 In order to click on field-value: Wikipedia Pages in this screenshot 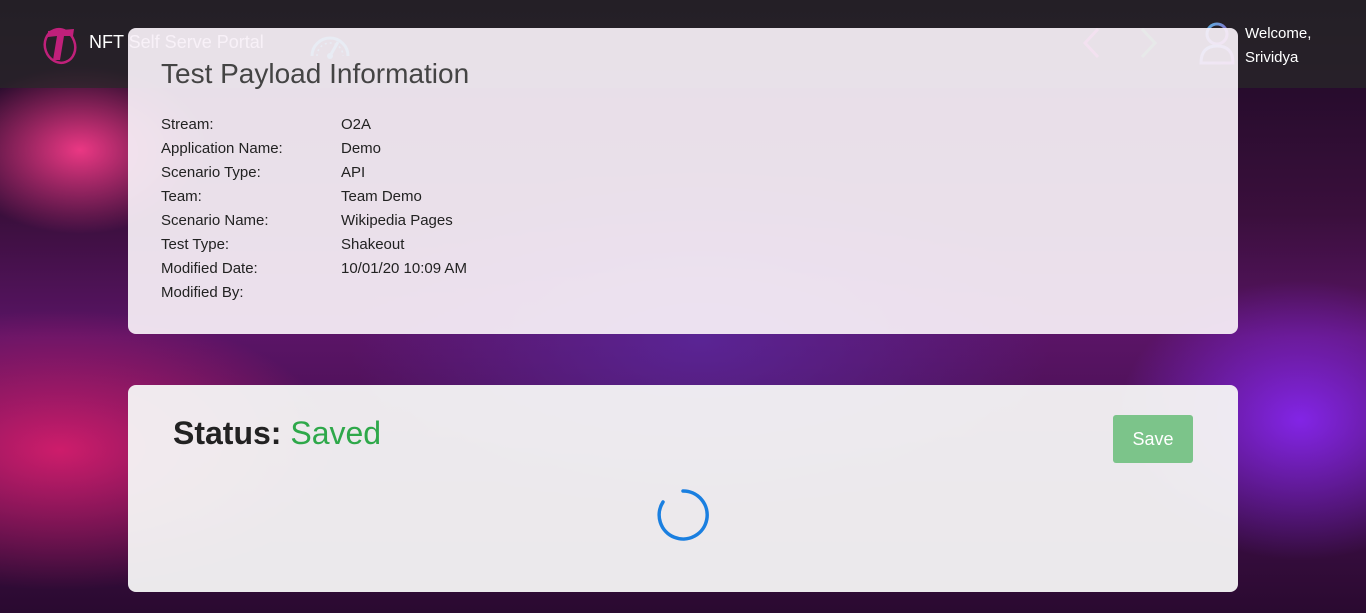, I will do `click(397, 220)`.